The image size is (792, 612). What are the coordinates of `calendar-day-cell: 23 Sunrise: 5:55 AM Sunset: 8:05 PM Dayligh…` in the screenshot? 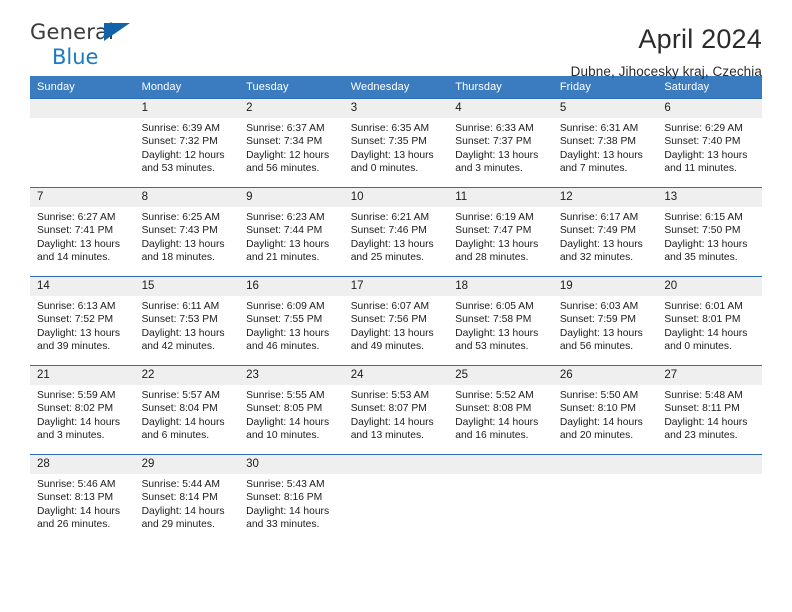 It's located at (291, 410).